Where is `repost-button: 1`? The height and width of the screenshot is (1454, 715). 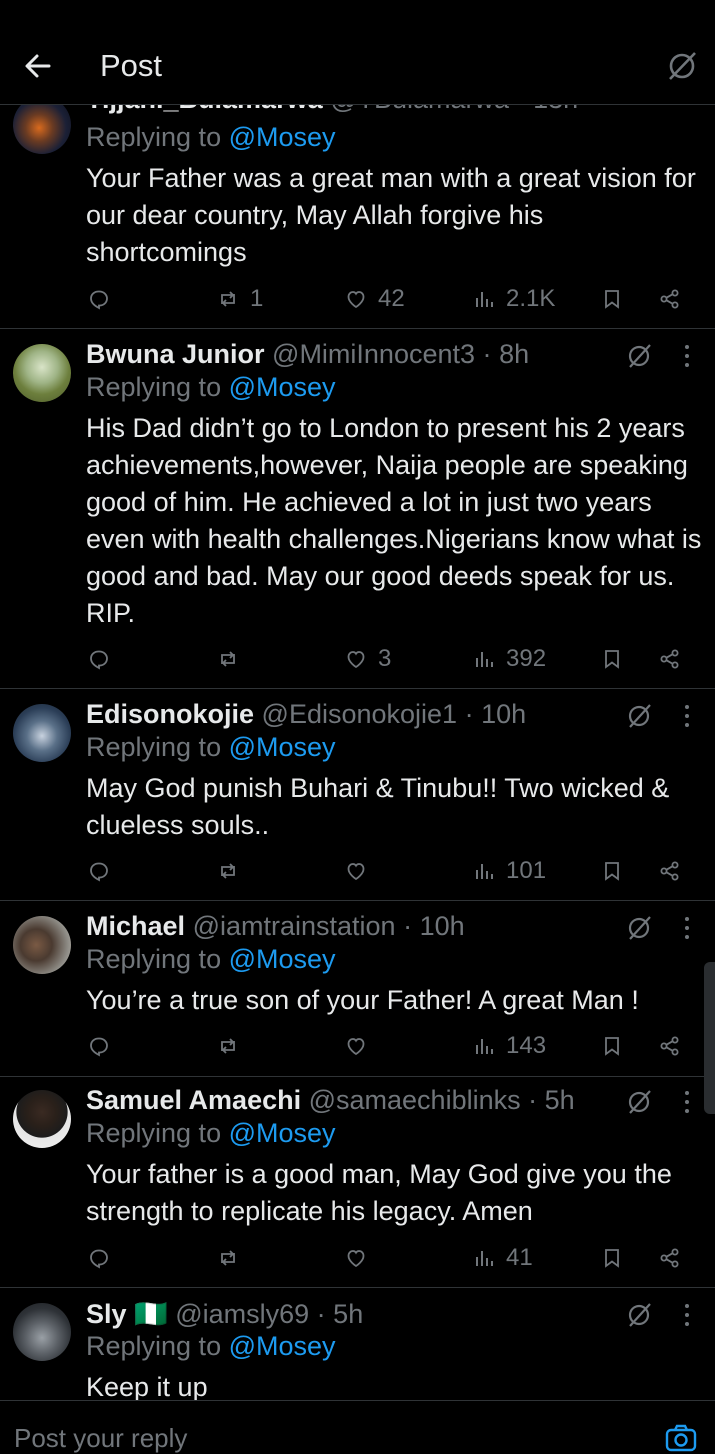
repost-button: 1 is located at coordinates (239, 299).